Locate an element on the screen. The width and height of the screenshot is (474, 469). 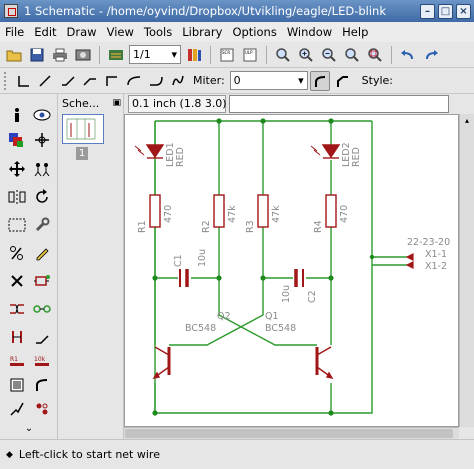
info-icon is located at coordinates (17, 115).